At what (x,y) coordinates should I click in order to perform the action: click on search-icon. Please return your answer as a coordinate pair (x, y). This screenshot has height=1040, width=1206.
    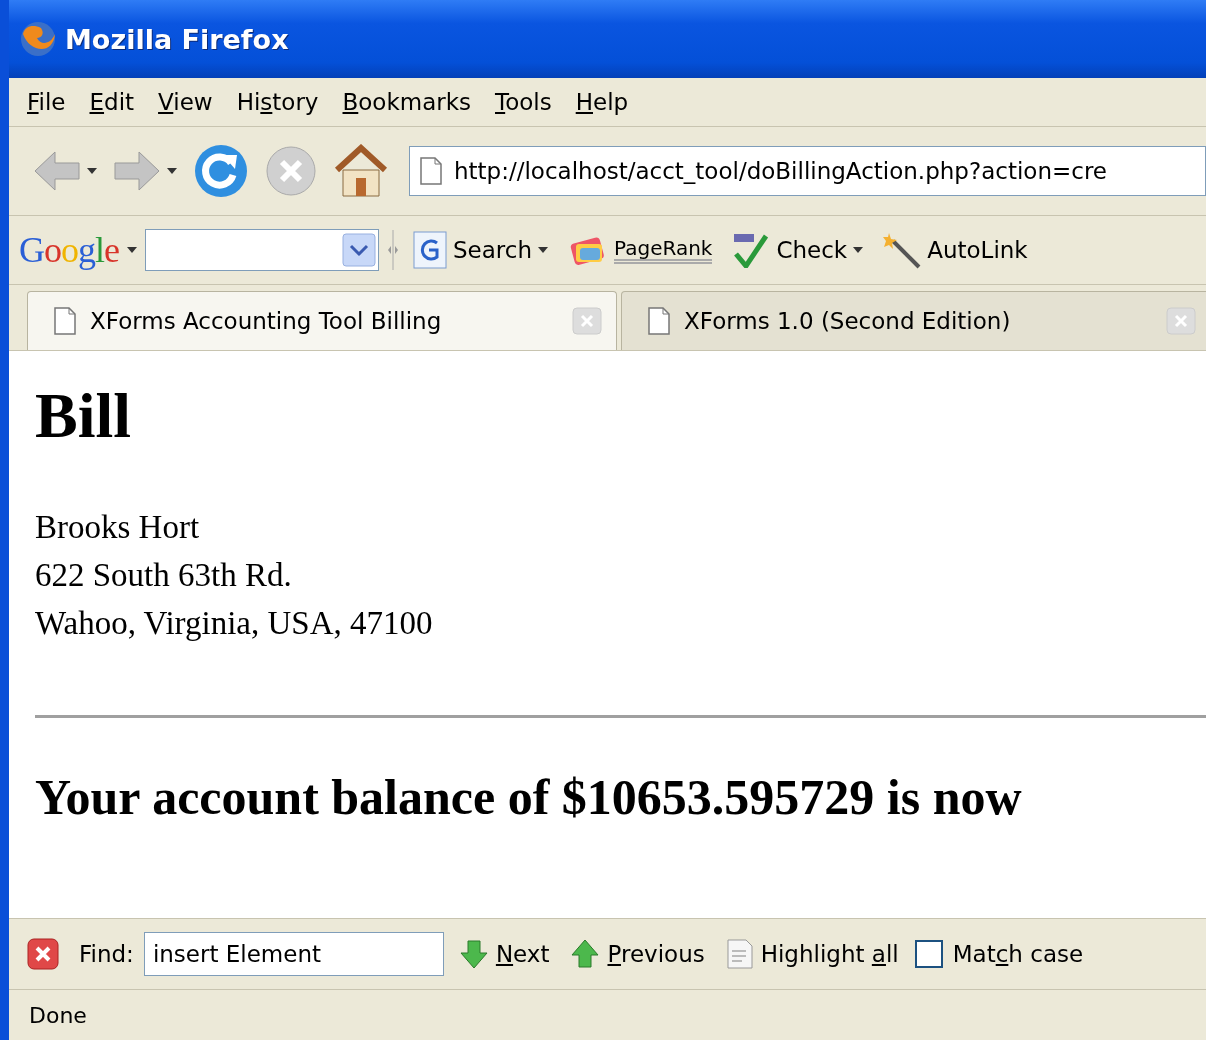
    Looking at the image, I should click on (430, 250).